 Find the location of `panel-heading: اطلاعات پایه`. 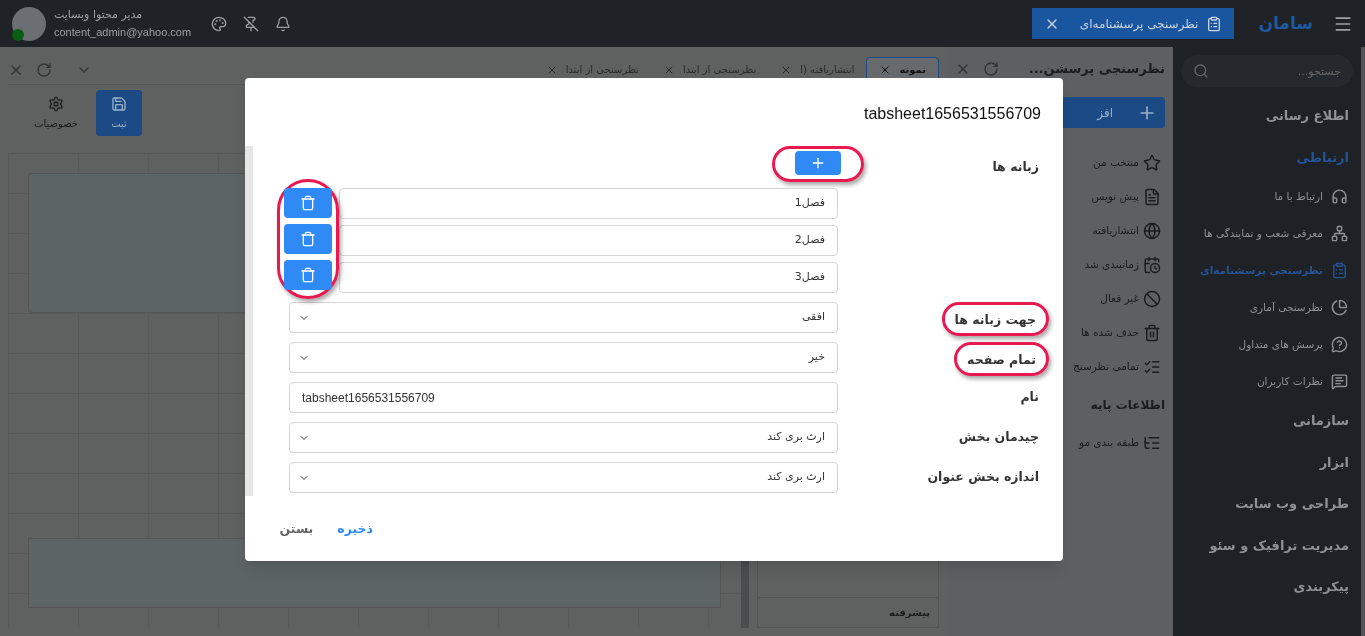

panel-heading: اطلاعات پایه is located at coordinates (1127, 405).